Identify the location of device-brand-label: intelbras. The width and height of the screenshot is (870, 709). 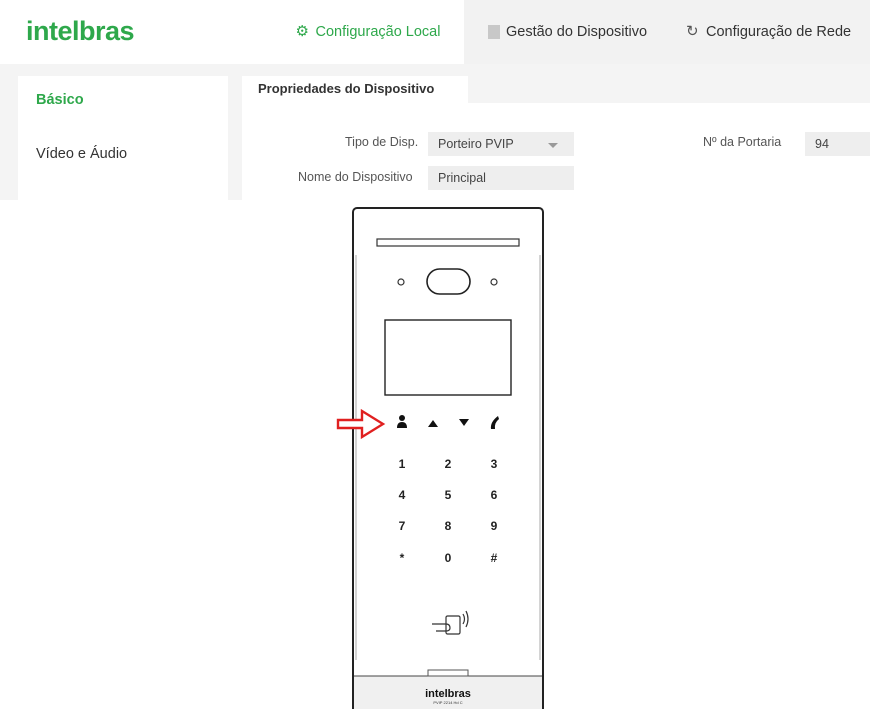
(448, 694).